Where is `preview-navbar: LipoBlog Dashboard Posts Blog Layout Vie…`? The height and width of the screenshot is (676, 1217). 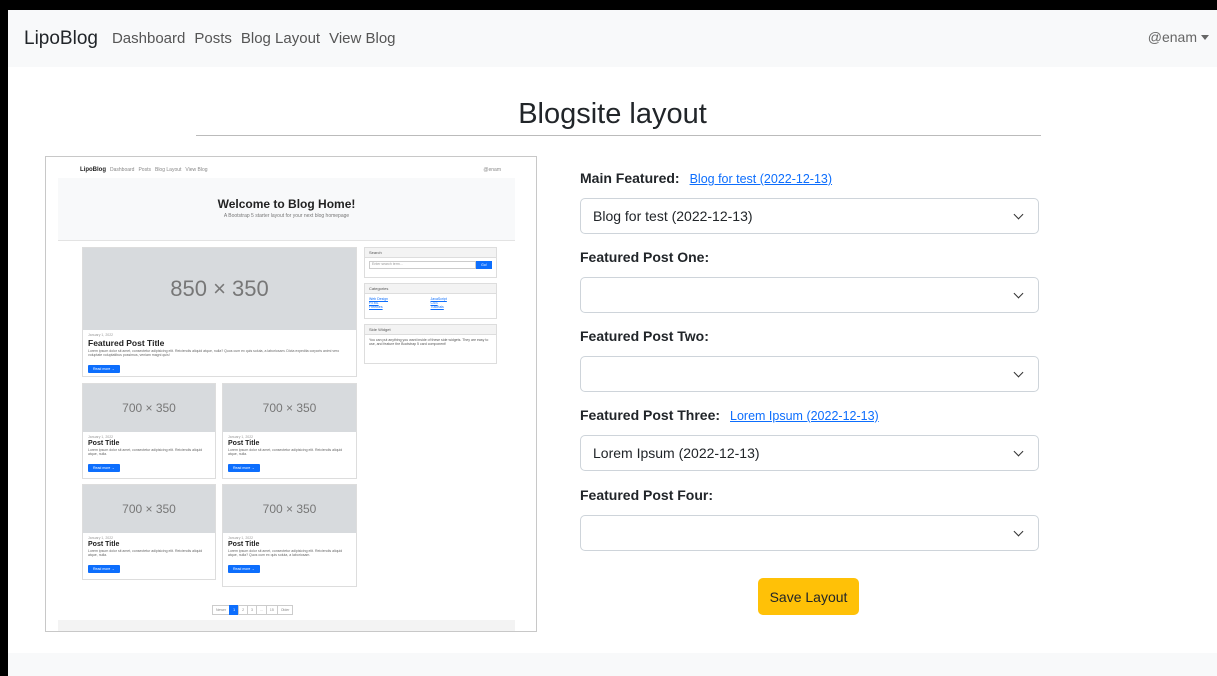 preview-navbar: LipoBlog Dashboard Posts Blog Layout Vie… is located at coordinates (286, 170).